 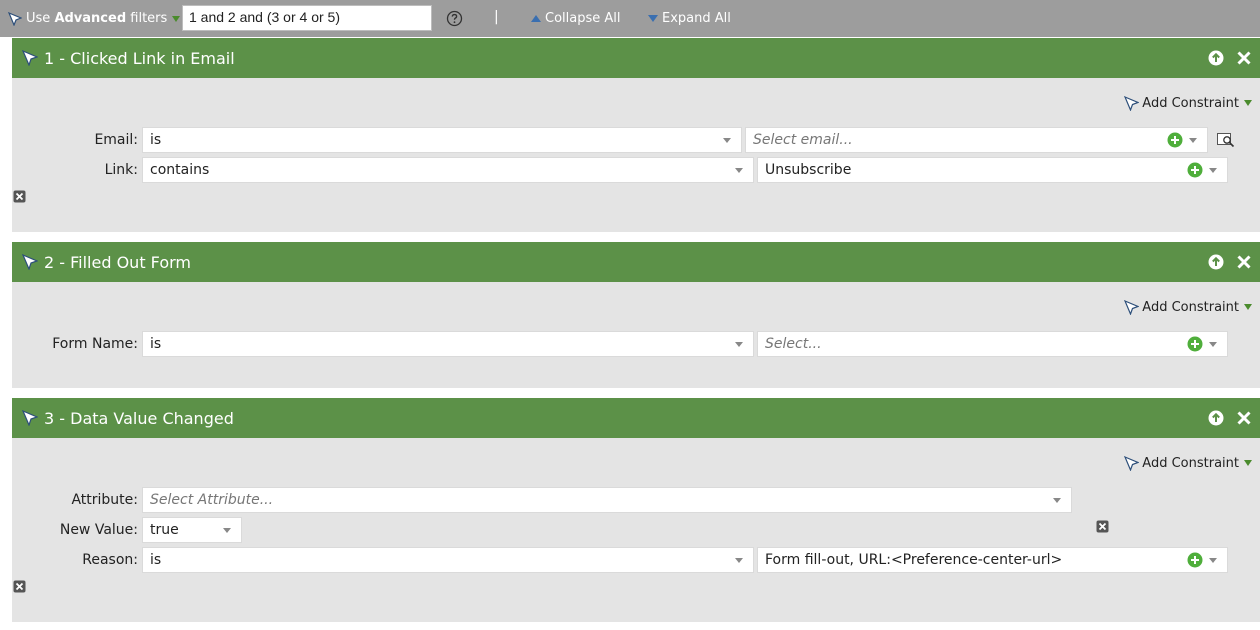 I want to click on link-label: Link:, so click(x=121, y=170).